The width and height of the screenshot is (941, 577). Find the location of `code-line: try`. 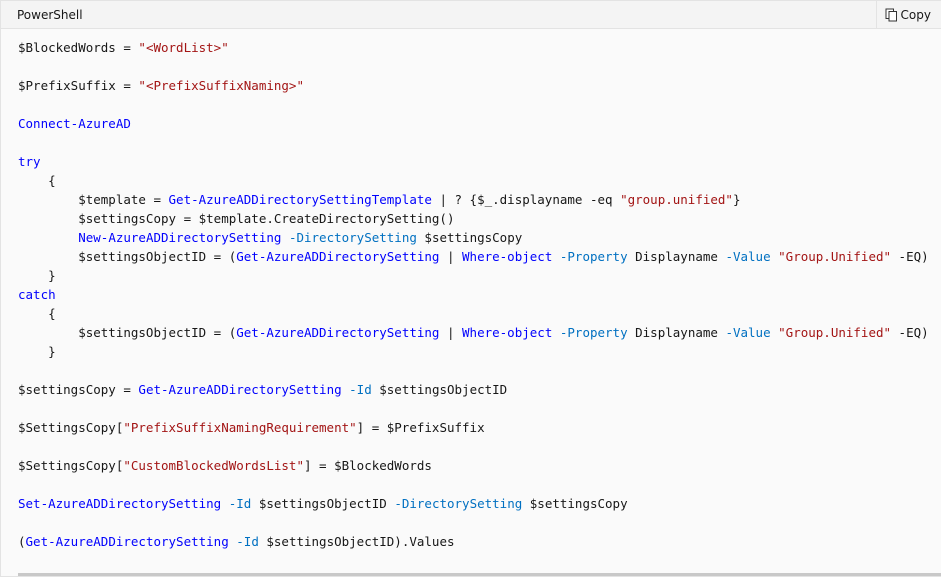

code-line: try is located at coordinates (479, 161).